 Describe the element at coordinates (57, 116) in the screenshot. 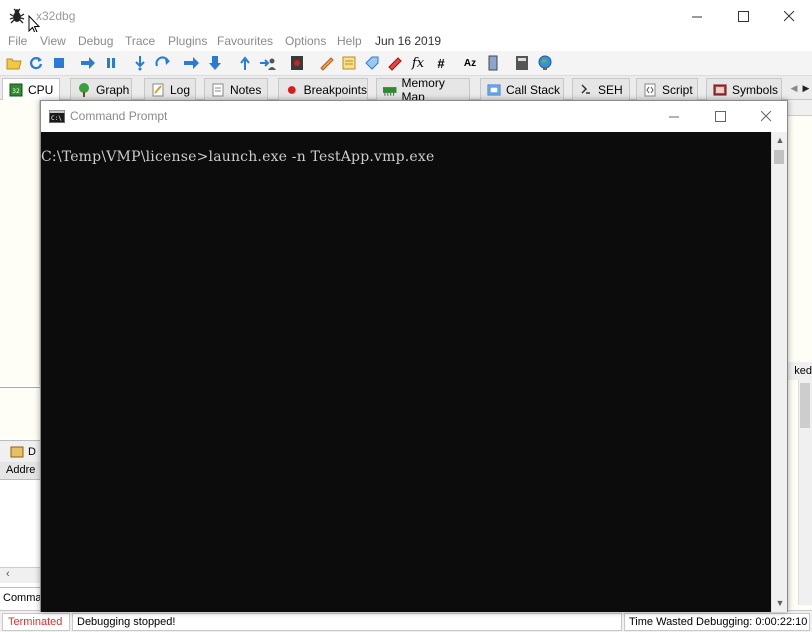

I see `cmd-icon: C:\` at that location.